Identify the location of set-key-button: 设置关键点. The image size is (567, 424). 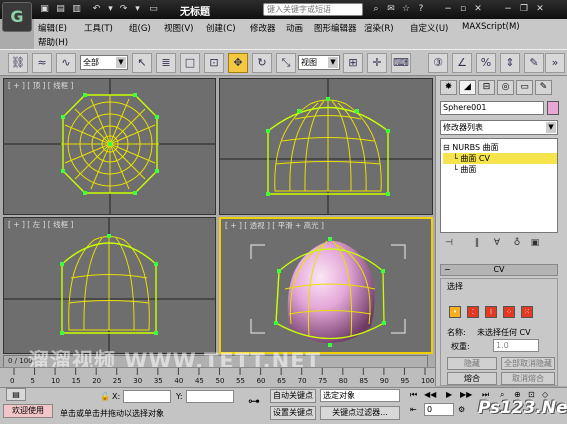
(293, 413).